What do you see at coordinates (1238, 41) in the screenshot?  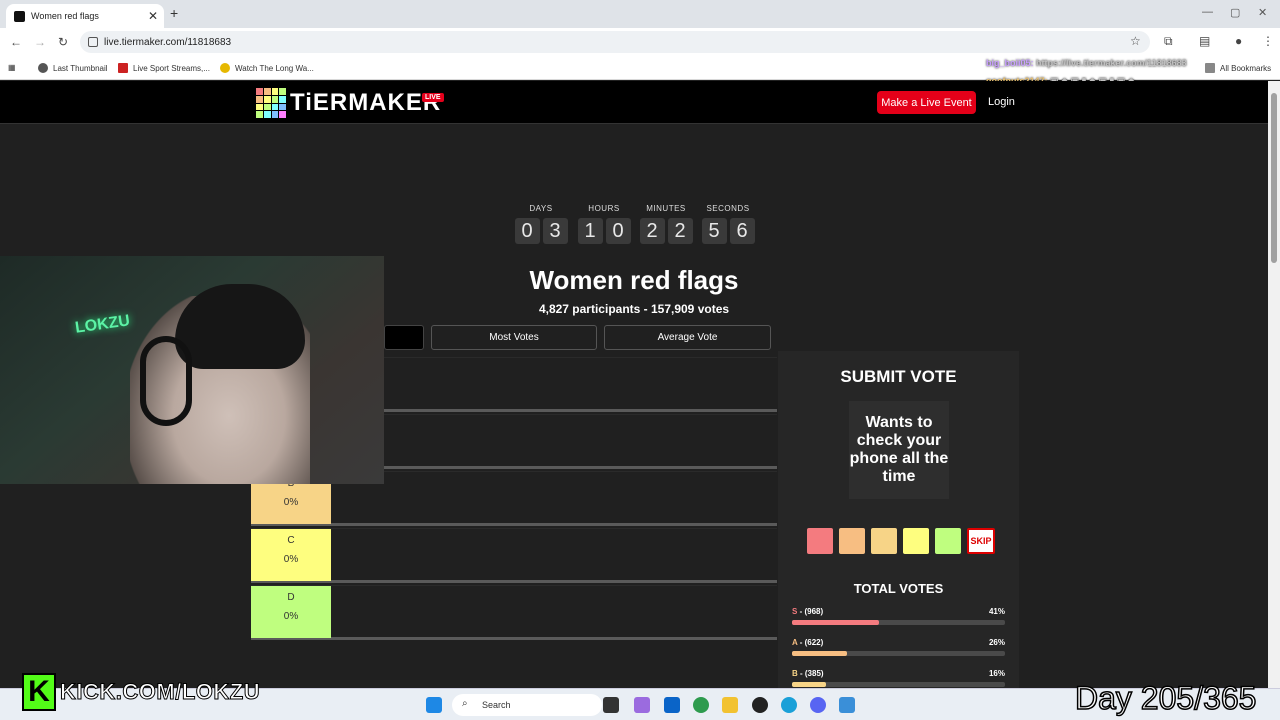 I see `profile-avatar-icon: ●` at bounding box center [1238, 41].